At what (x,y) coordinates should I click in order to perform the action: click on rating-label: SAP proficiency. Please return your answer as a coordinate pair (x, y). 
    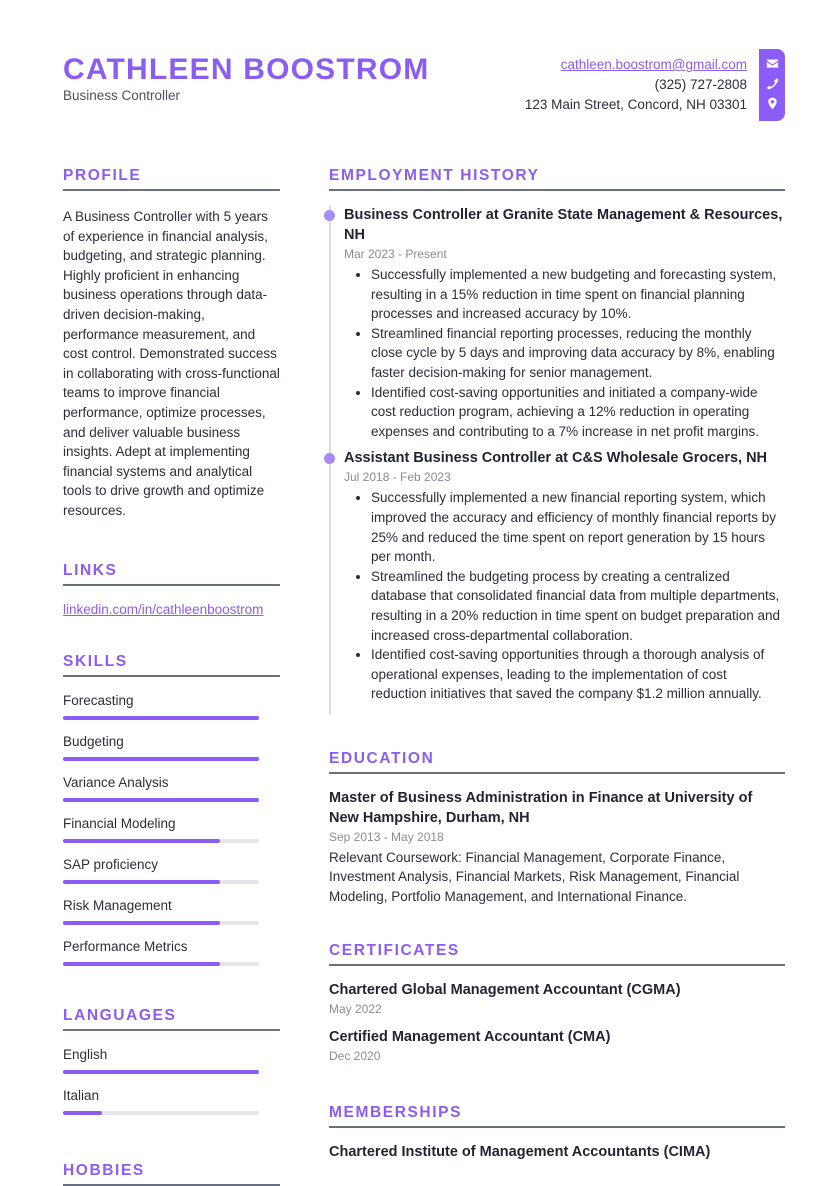
    Looking at the image, I should click on (111, 864).